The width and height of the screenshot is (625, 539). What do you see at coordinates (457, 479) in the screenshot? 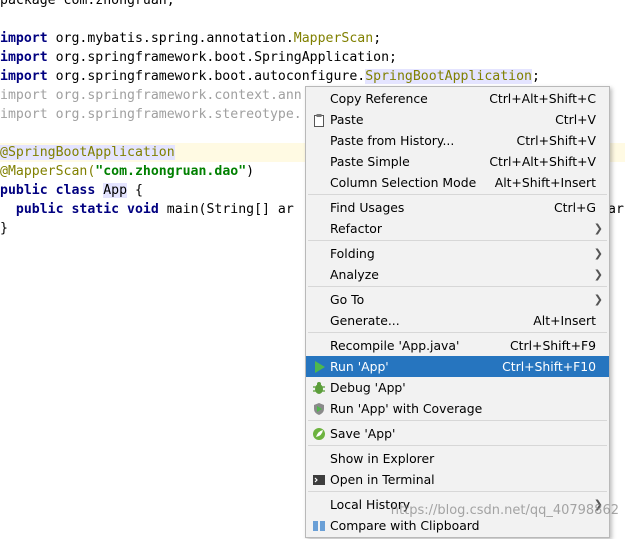
I see `menu-item-open-in-terminal: Open in Terminal` at bounding box center [457, 479].